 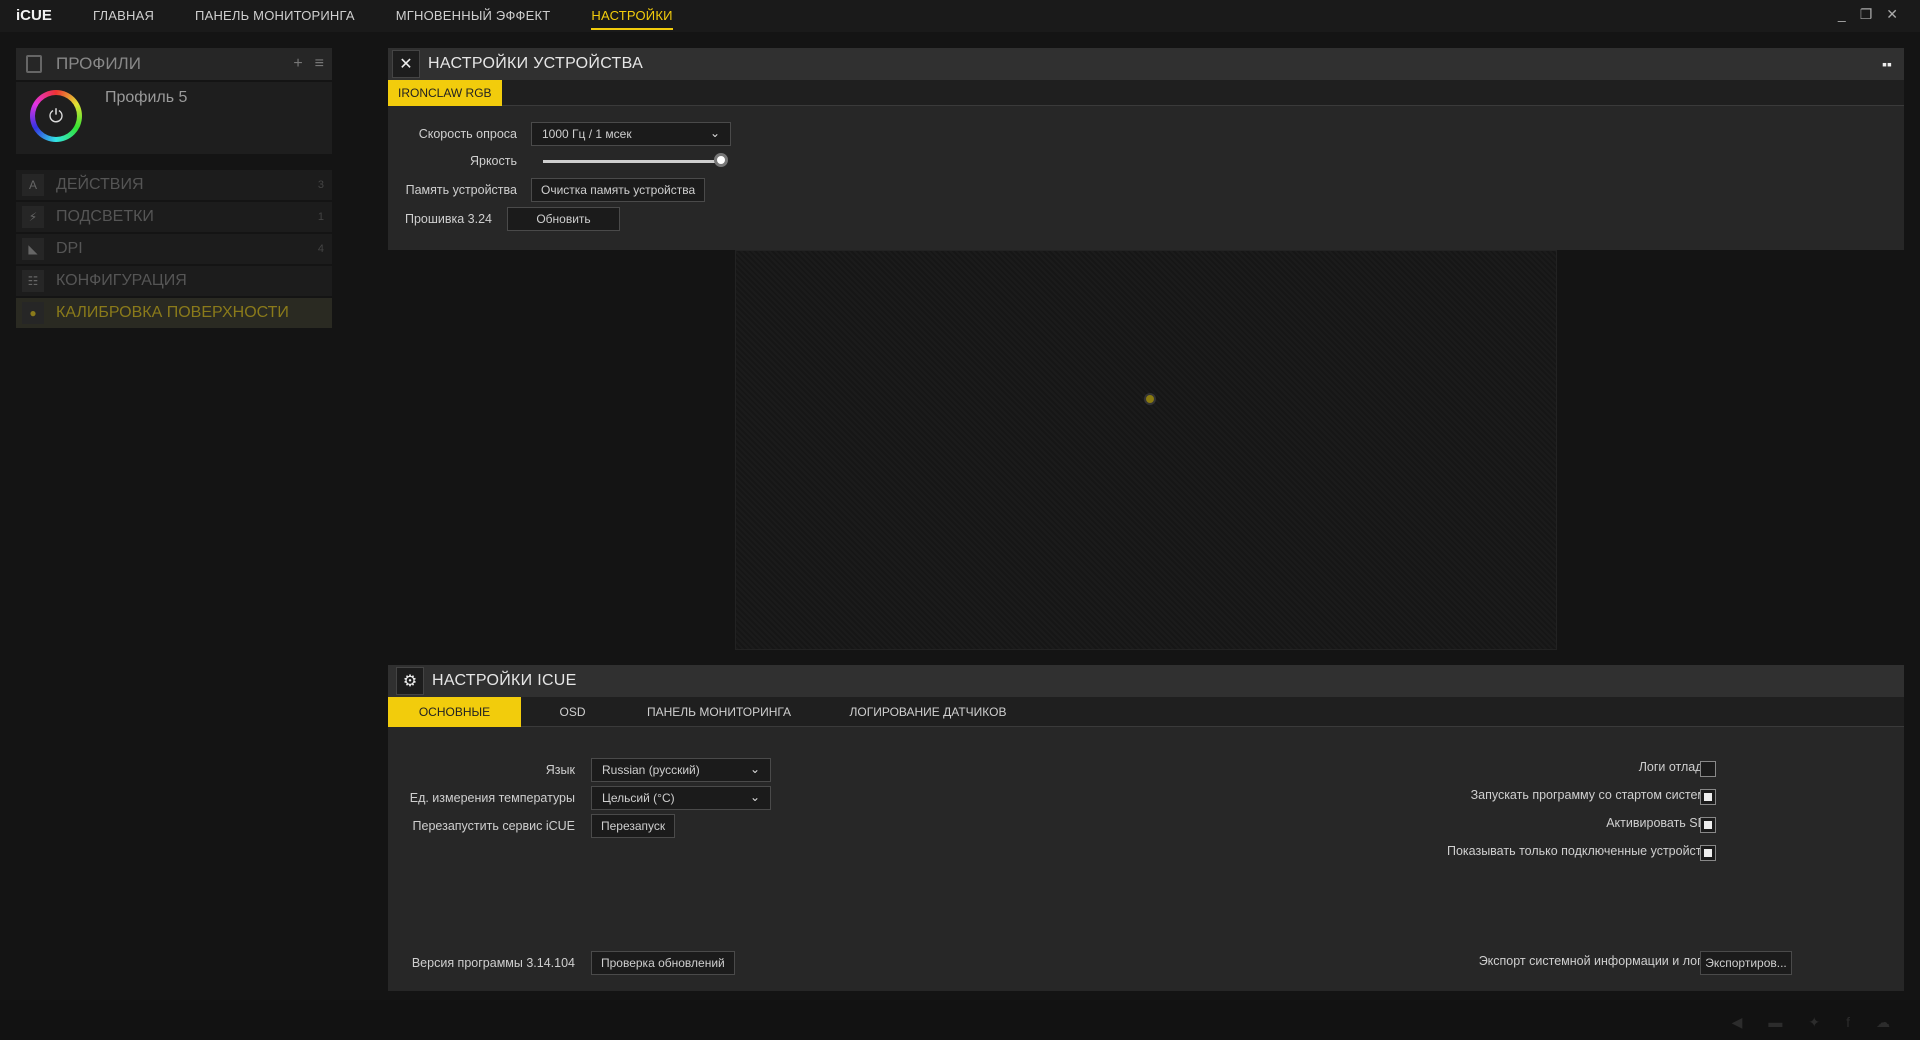 I want to click on debug-logs-checkbox, so click(x=1708, y=769).